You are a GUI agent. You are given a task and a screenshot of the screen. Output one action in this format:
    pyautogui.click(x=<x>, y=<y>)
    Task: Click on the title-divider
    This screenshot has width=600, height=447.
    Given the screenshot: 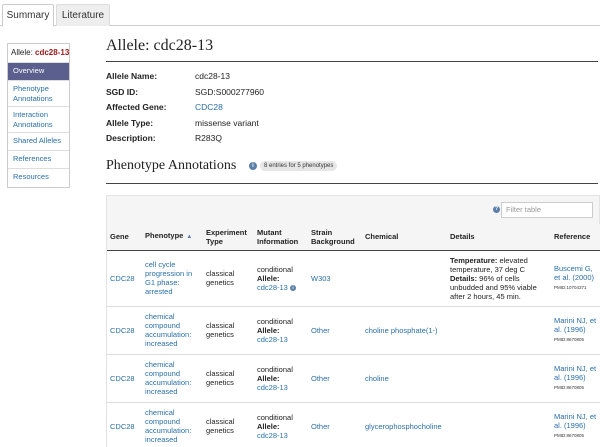 What is the action you would take?
    pyautogui.click(x=352, y=61)
    